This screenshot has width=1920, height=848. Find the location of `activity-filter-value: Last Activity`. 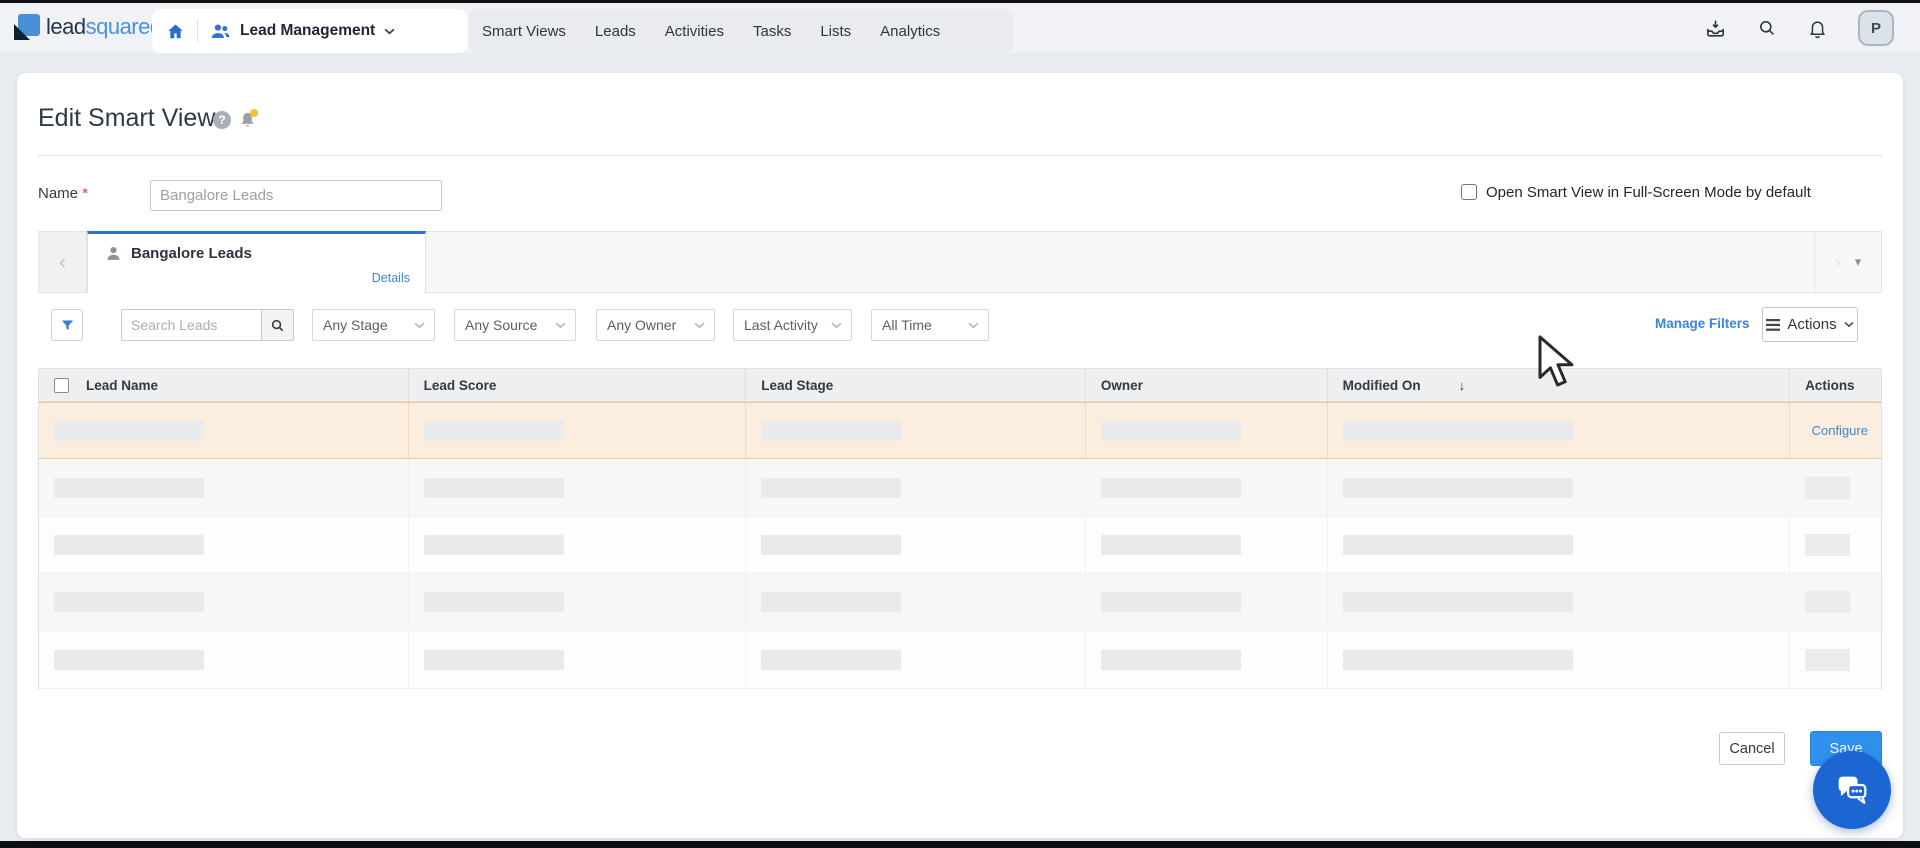

activity-filter-value: Last Activity is located at coordinates (781, 325).